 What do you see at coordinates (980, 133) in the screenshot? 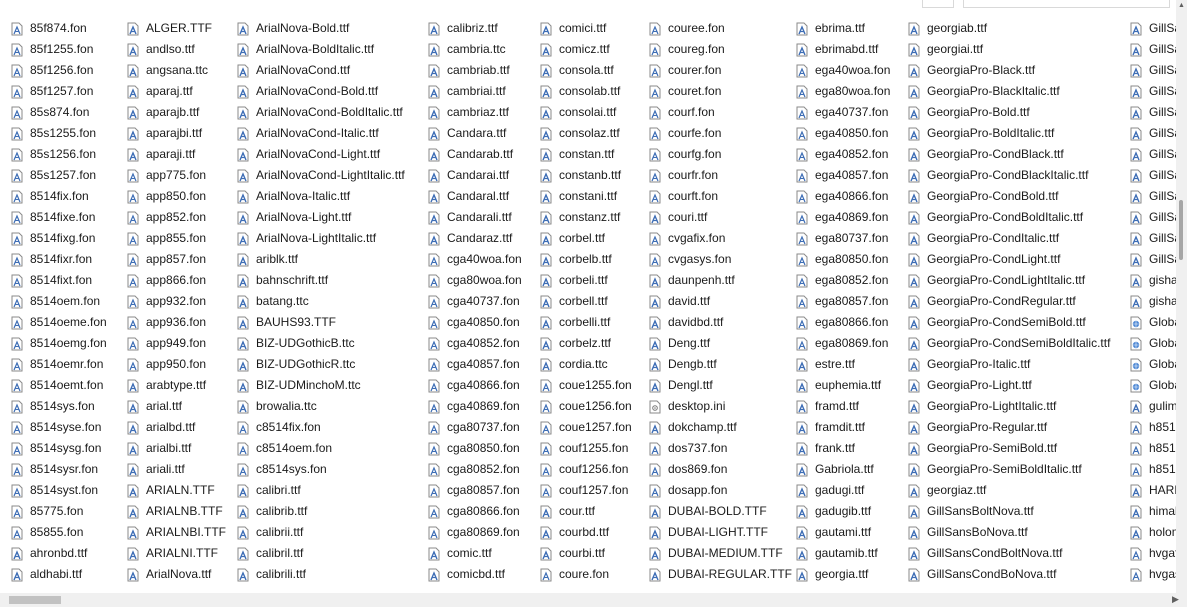
I see `file-item: GeorgiaPro-BoldItalic.ttf` at bounding box center [980, 133].